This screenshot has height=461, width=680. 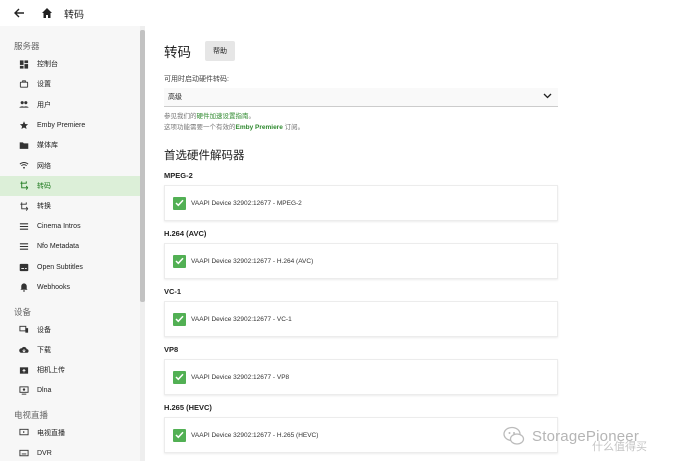 What do you see at coordinates (259, 127) in the screenshot?
I see `emby-premiere-link: Emby Premiere` at bounding box center [259, 127].